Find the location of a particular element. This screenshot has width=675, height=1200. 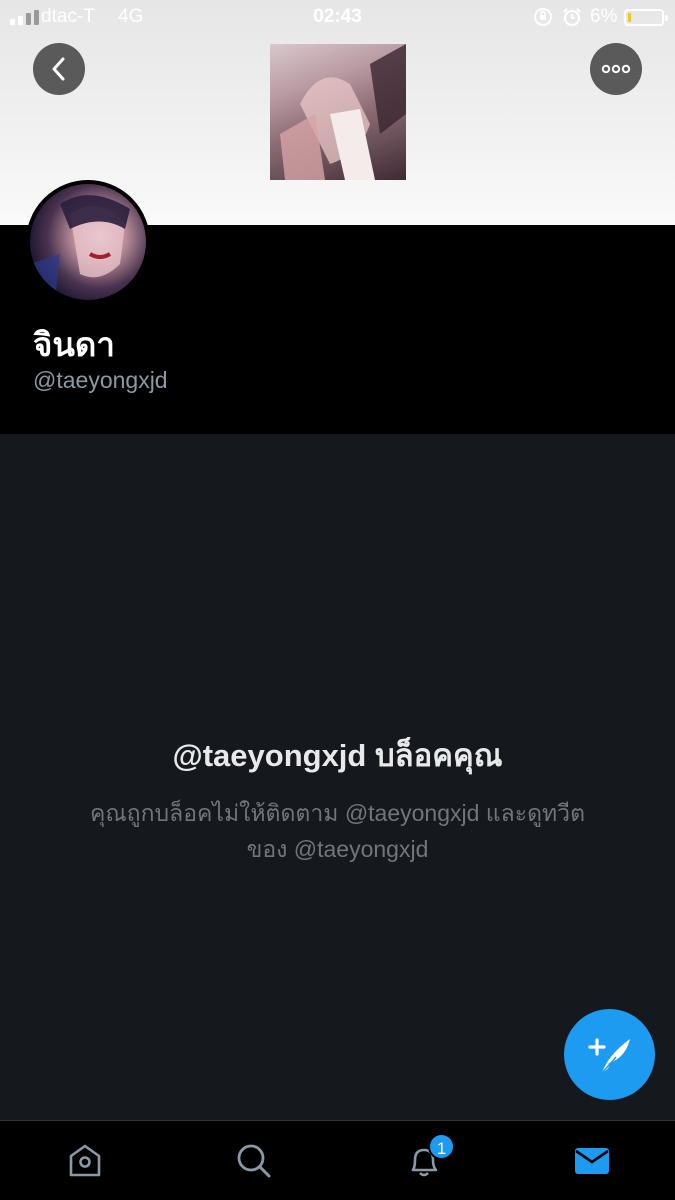

notification-badge: 1 is located at coordinates (441, 1146).